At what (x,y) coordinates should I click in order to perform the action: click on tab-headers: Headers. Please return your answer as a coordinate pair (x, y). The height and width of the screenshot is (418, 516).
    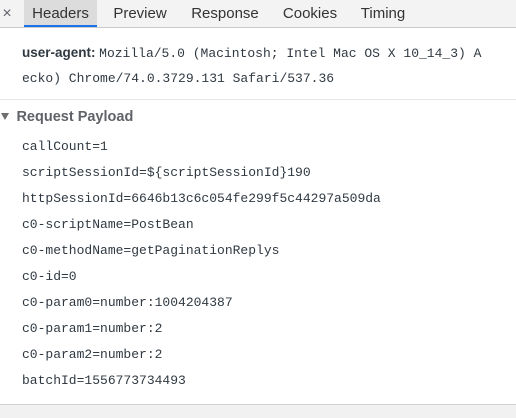
    Looking at the image, I should click on (60, 13).